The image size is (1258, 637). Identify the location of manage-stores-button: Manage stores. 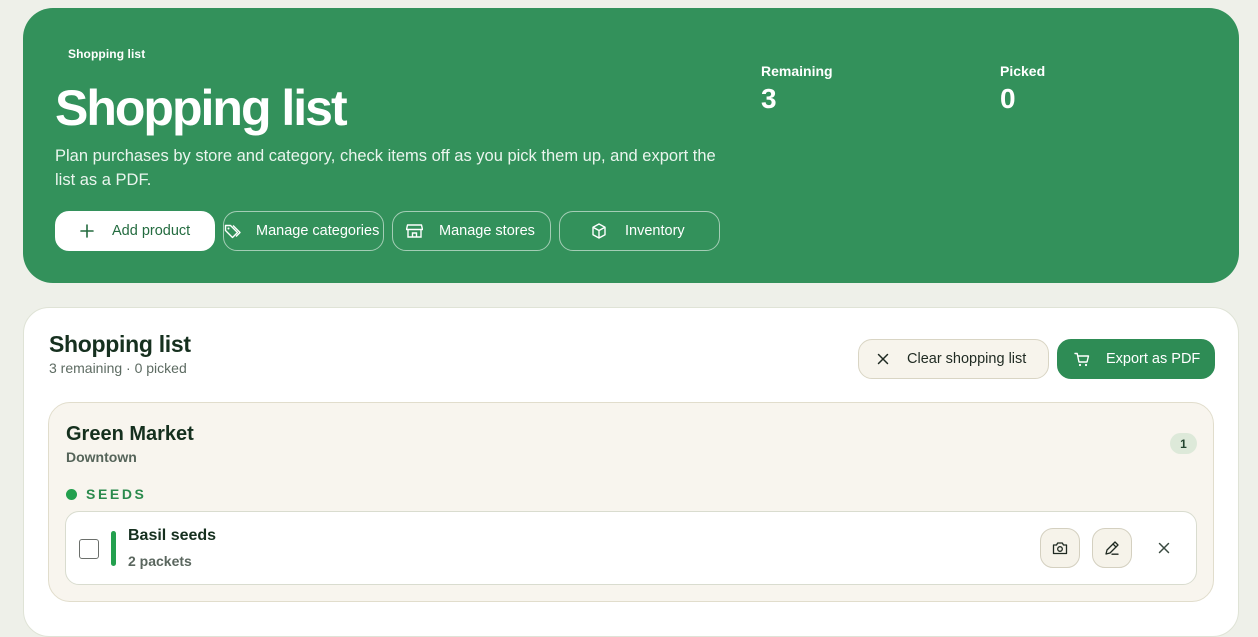
(471, 231).